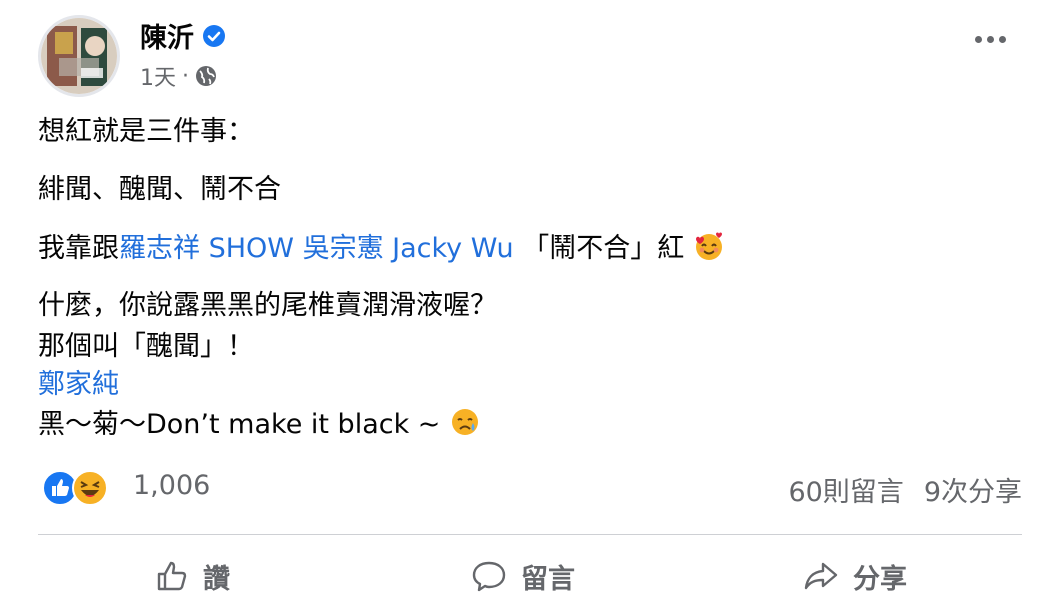 The width and height of the screenshot is (1060, 598). What do you see at coordinates (90, 488) in the screenshot?
I see `haha-icon` at bounding box center [90, 488].